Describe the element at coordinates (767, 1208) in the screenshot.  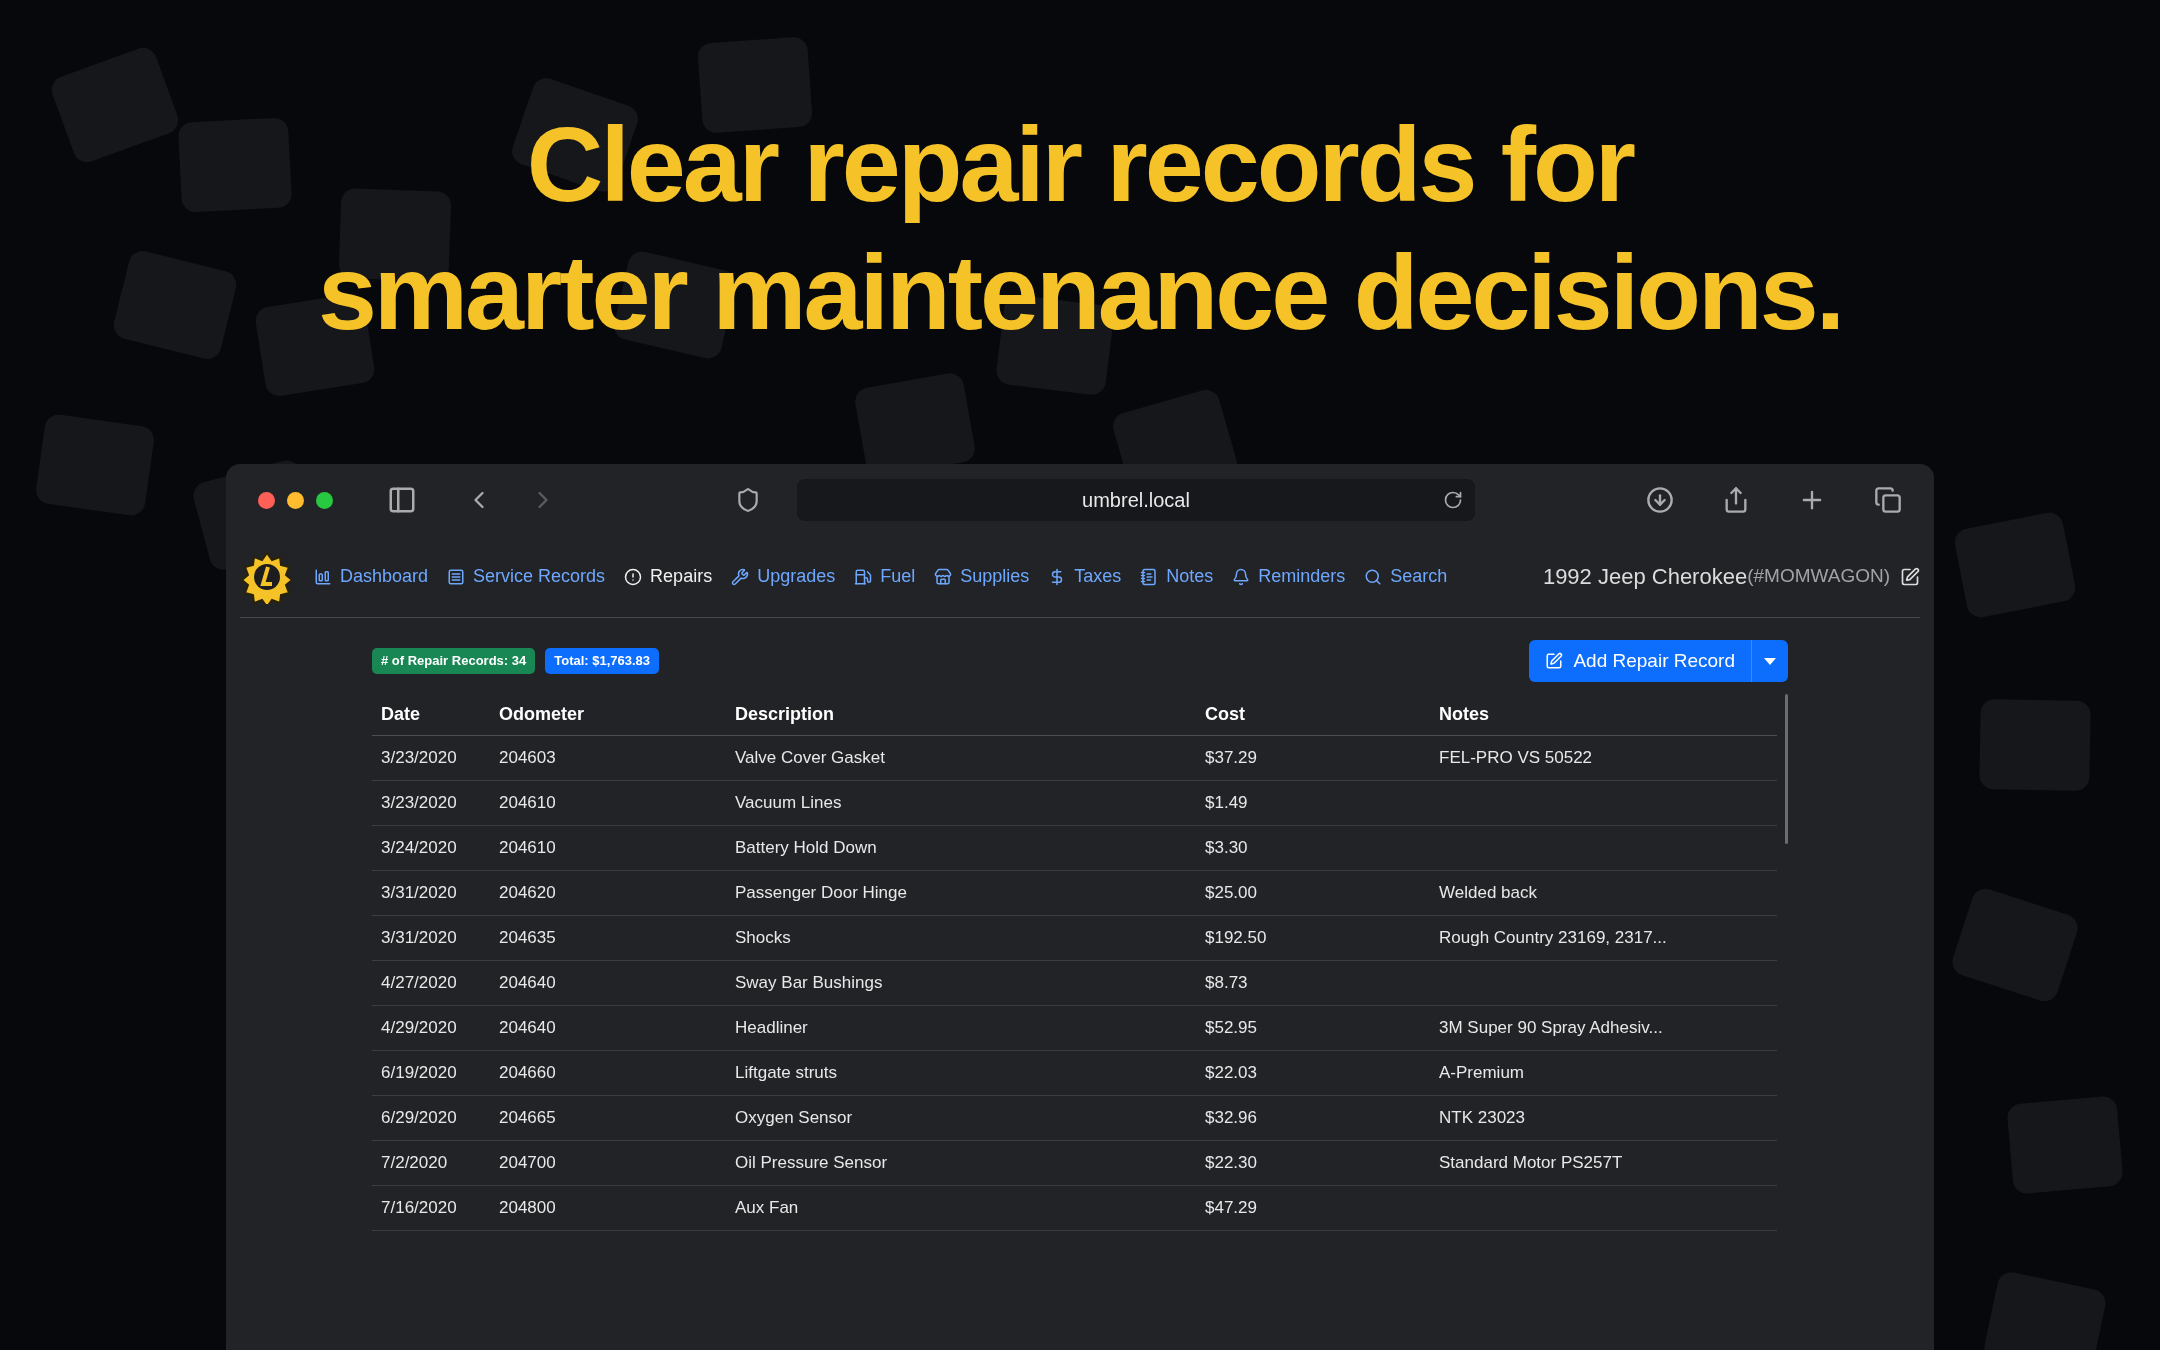
I see `table-cell: Aux Fan` at that location.